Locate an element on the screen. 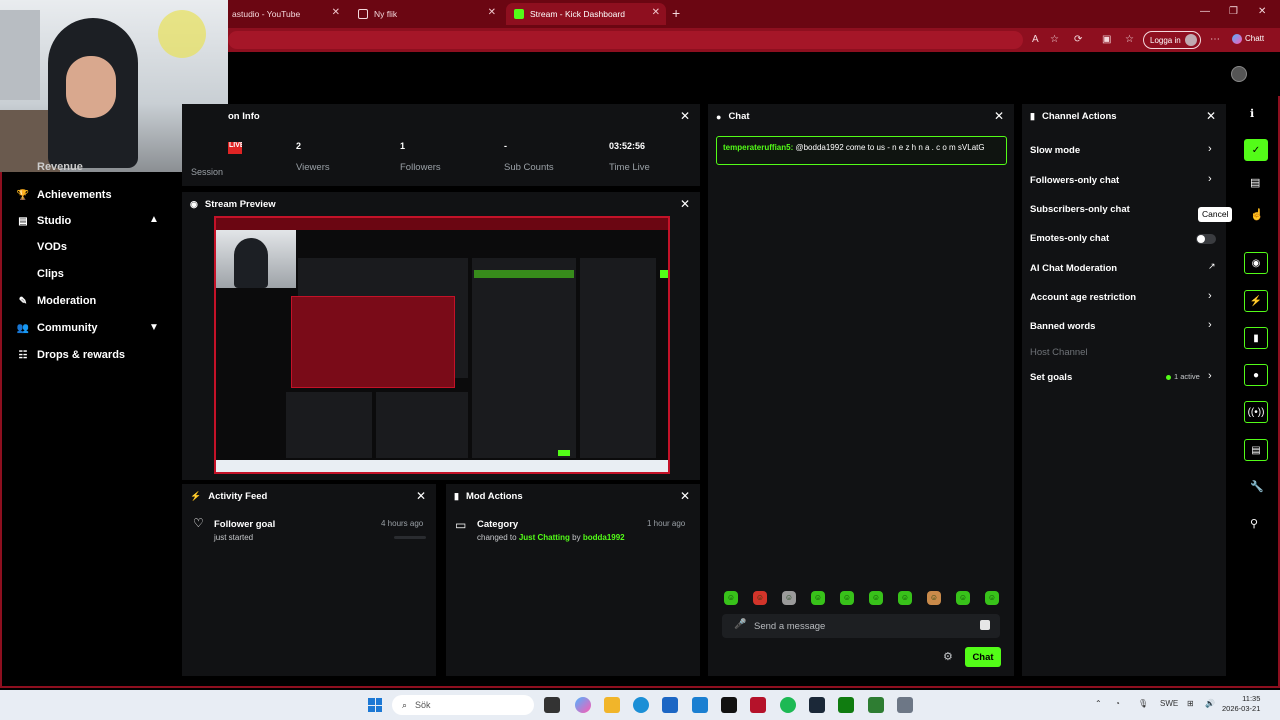 This screenshot has height=720, width=1280. favorite-star-icon: ☆ is located at coordinates (1054, 39).